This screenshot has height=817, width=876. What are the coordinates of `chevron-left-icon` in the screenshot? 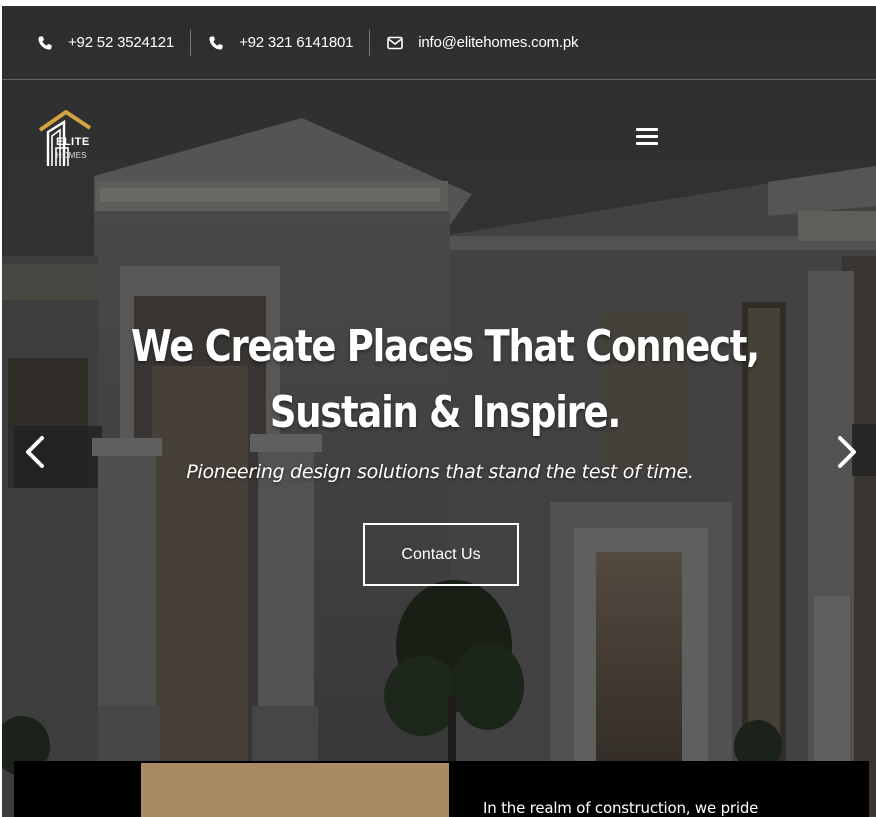 It's located at (36, 452).